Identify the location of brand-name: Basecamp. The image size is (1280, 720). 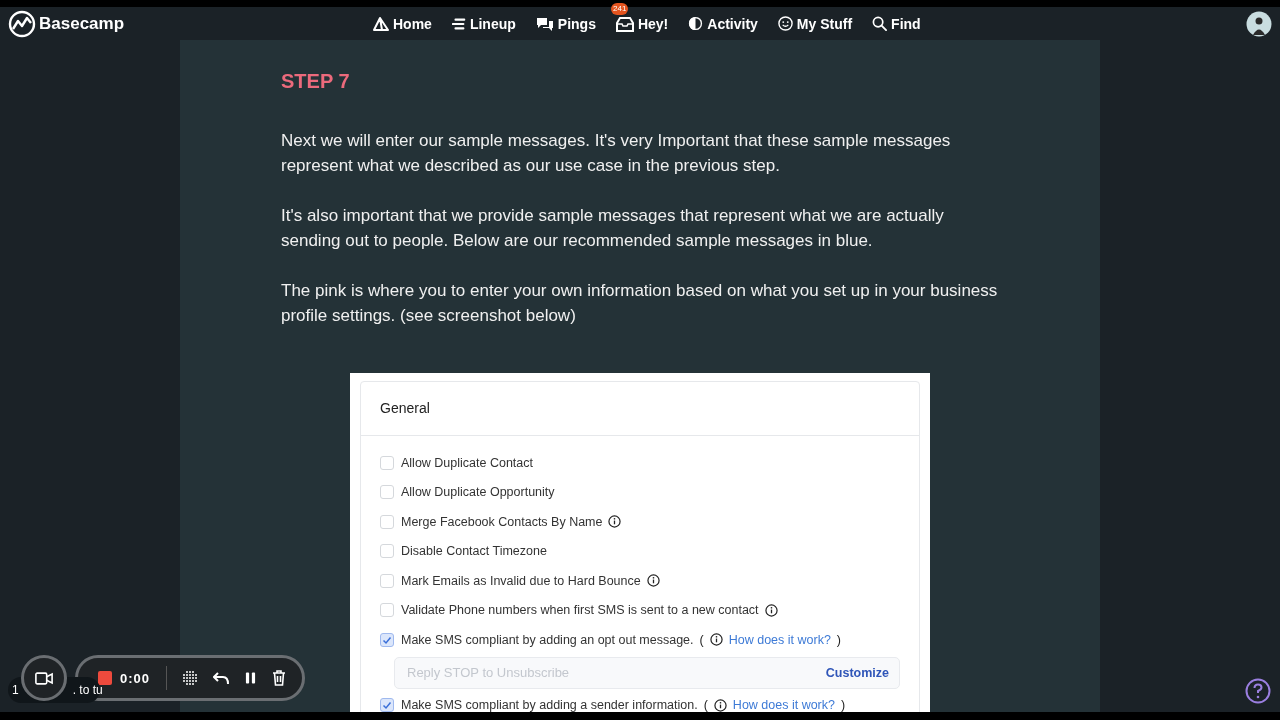
(82, 23).